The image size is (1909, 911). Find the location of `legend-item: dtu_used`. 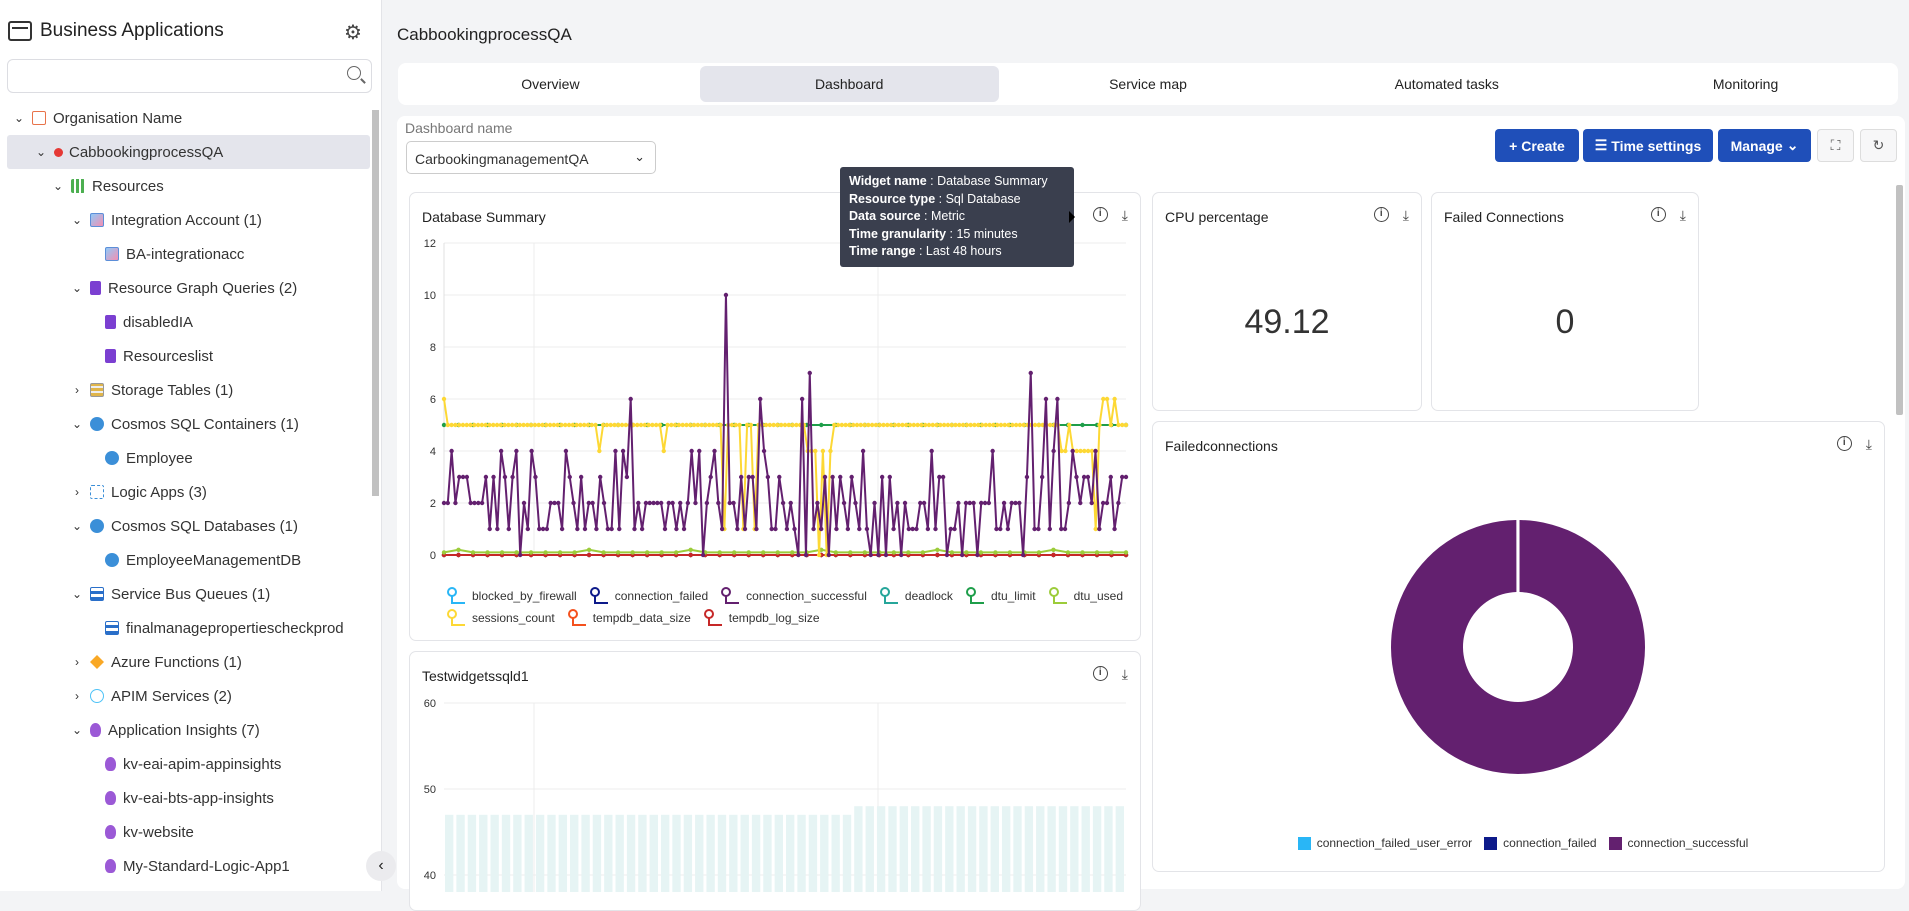

legend-item: dtu_used is located at coordinates (1085, 596).